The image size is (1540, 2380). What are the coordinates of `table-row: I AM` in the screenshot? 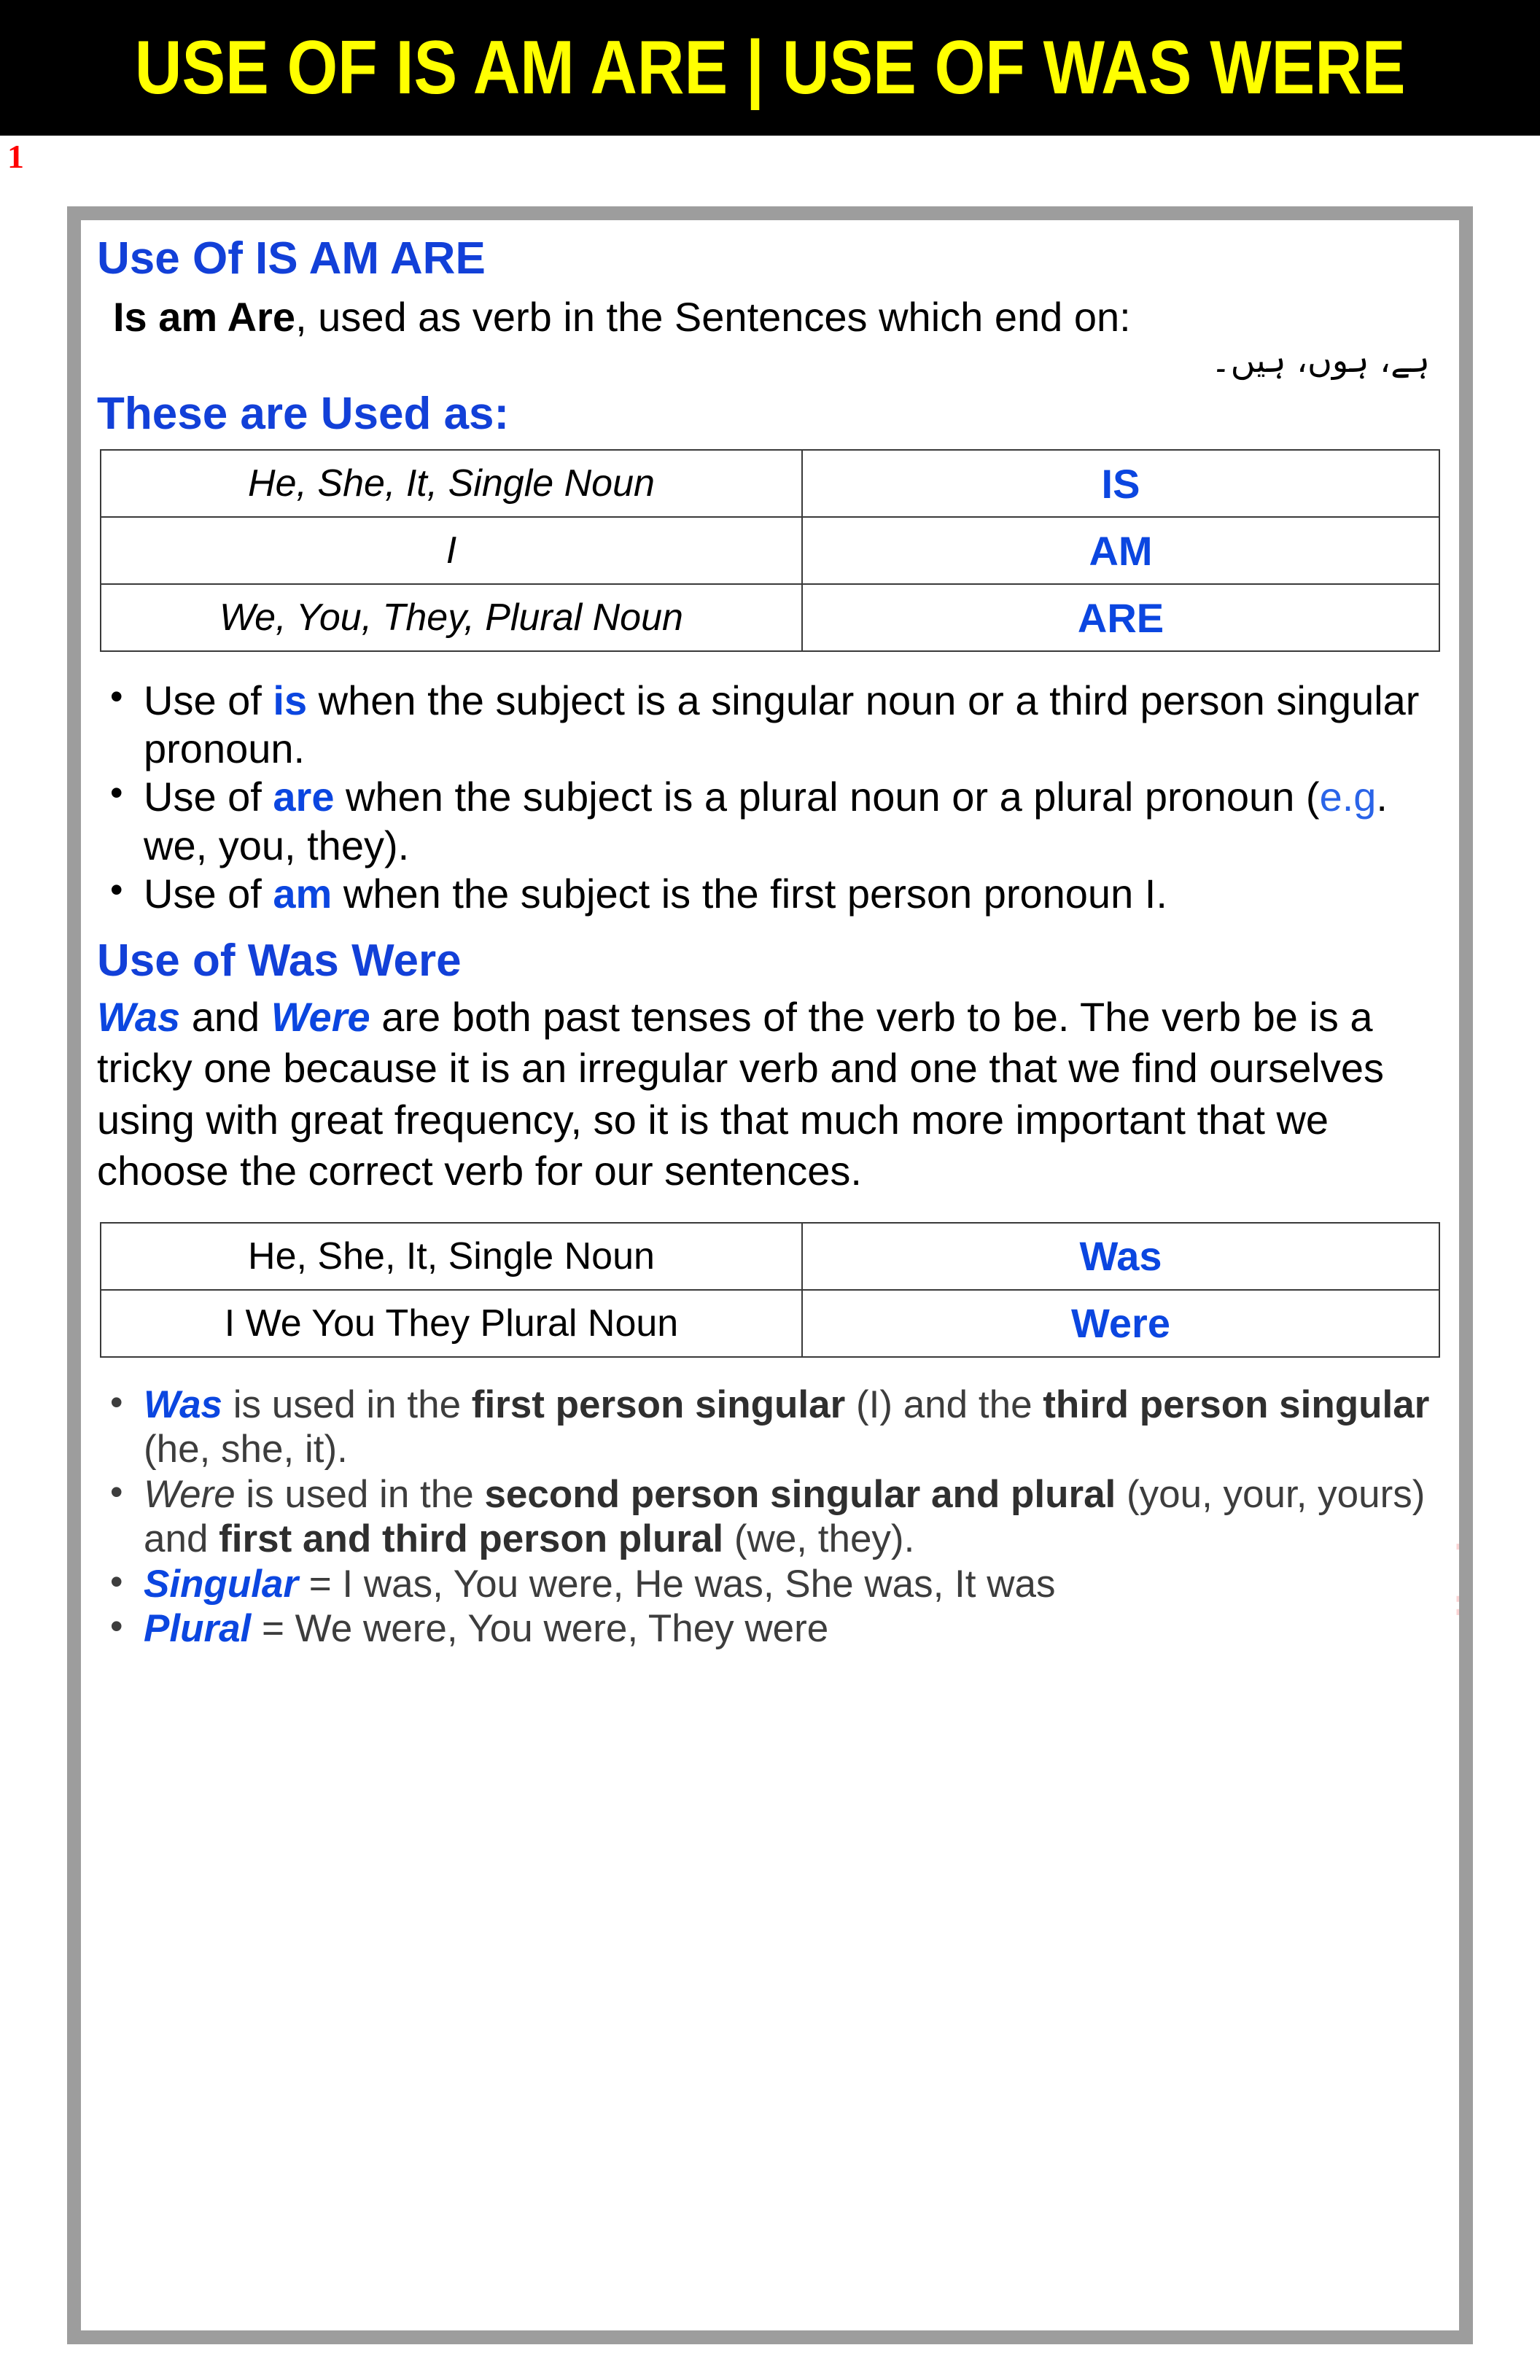 It's located at (770, 551).